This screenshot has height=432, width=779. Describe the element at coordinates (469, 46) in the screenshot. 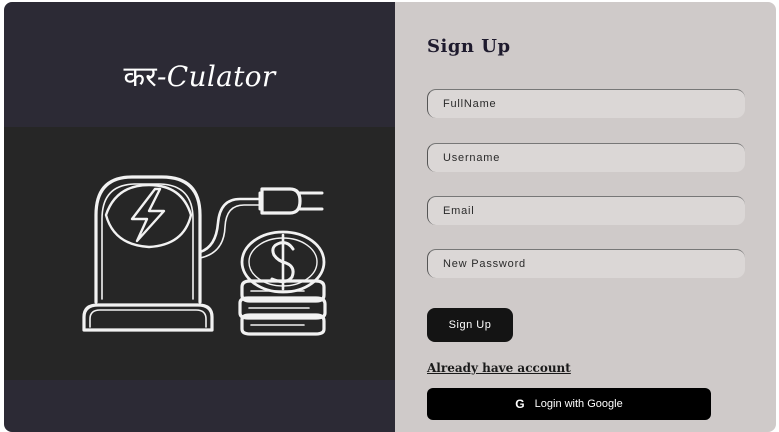

I see `form-title: Sign Up` at that location.